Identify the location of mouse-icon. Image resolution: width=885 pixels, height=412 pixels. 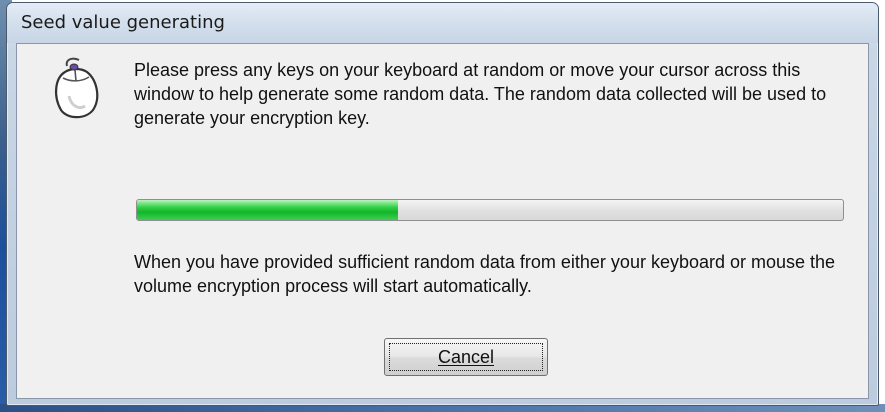
(77, 88).